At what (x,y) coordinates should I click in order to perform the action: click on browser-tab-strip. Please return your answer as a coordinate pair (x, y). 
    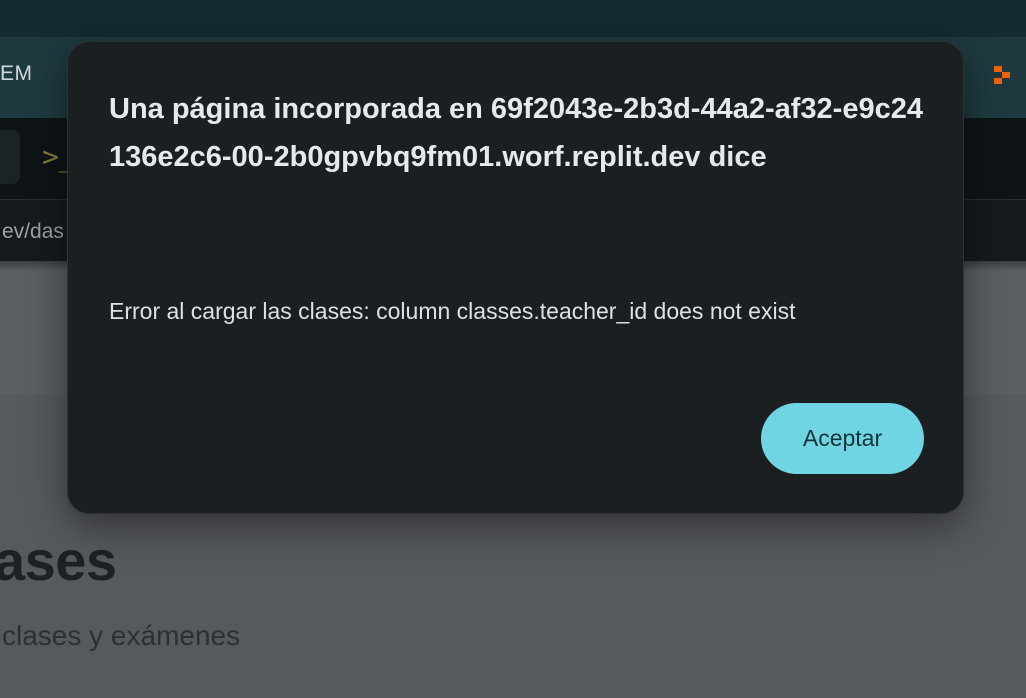
    Looking at the image, I should click on (513, 18).